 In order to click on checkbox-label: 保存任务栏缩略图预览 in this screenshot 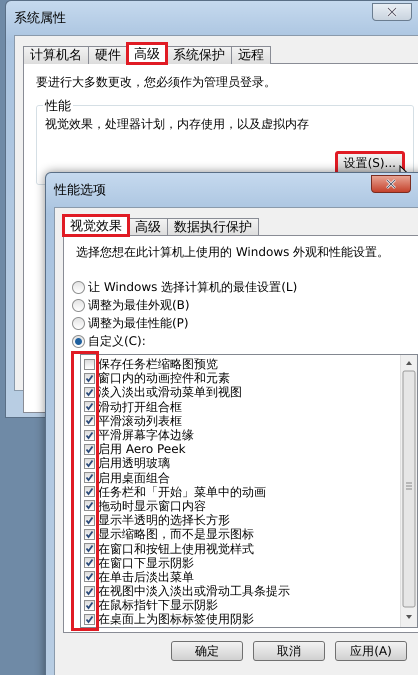, I will do `click(158, 364)`.